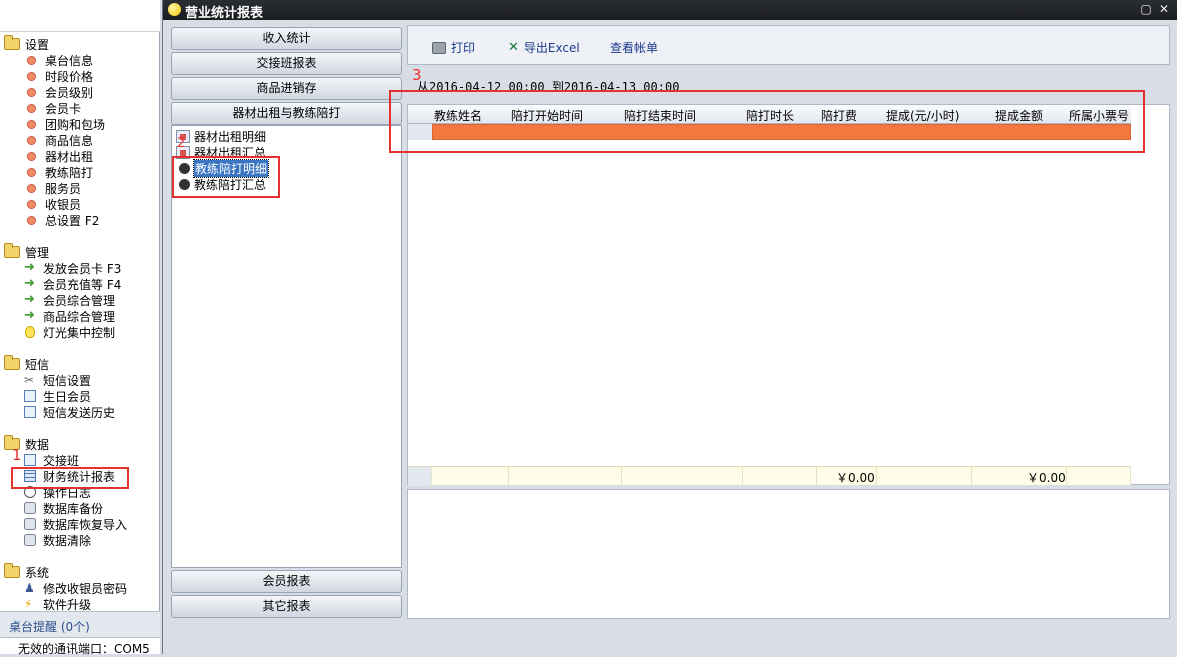 This screenshot has height=657, width=1177. I want to click on lightning-icon: ⚡, so click(28, 604).